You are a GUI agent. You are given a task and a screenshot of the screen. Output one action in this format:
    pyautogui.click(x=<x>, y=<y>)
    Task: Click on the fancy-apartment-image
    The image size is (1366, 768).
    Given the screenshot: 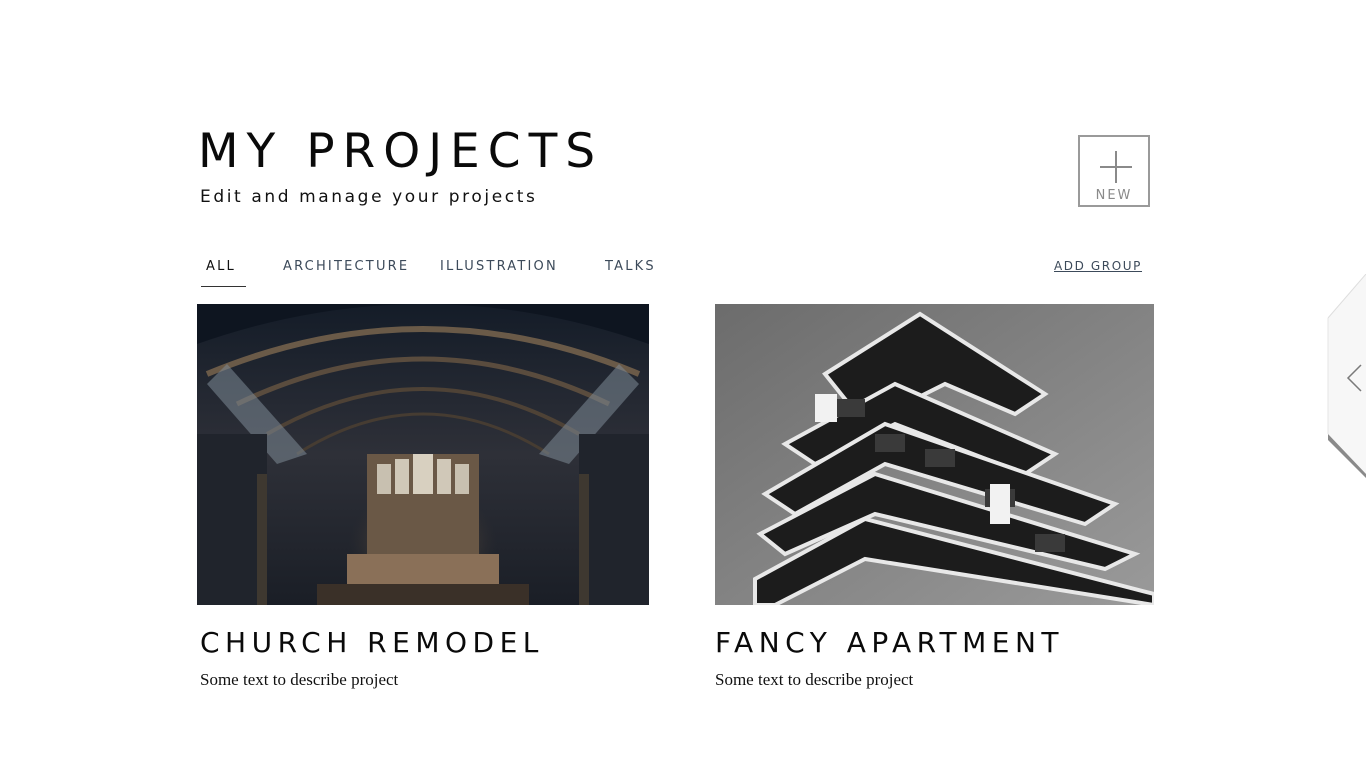 What is the action you would take?
    pyautogui.click(x=934, y=454)
    